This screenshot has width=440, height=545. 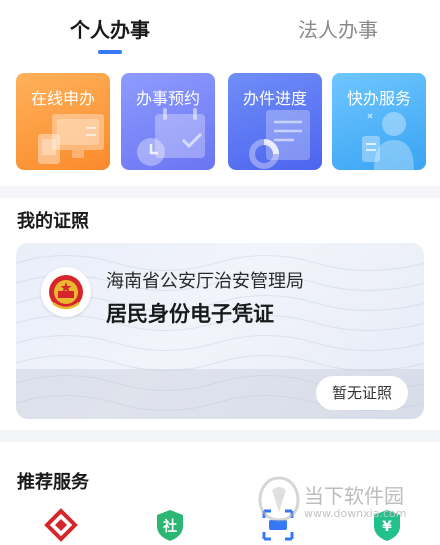 I want to click on watermark-url: www.downxia.com, so click(x=355, y=513).